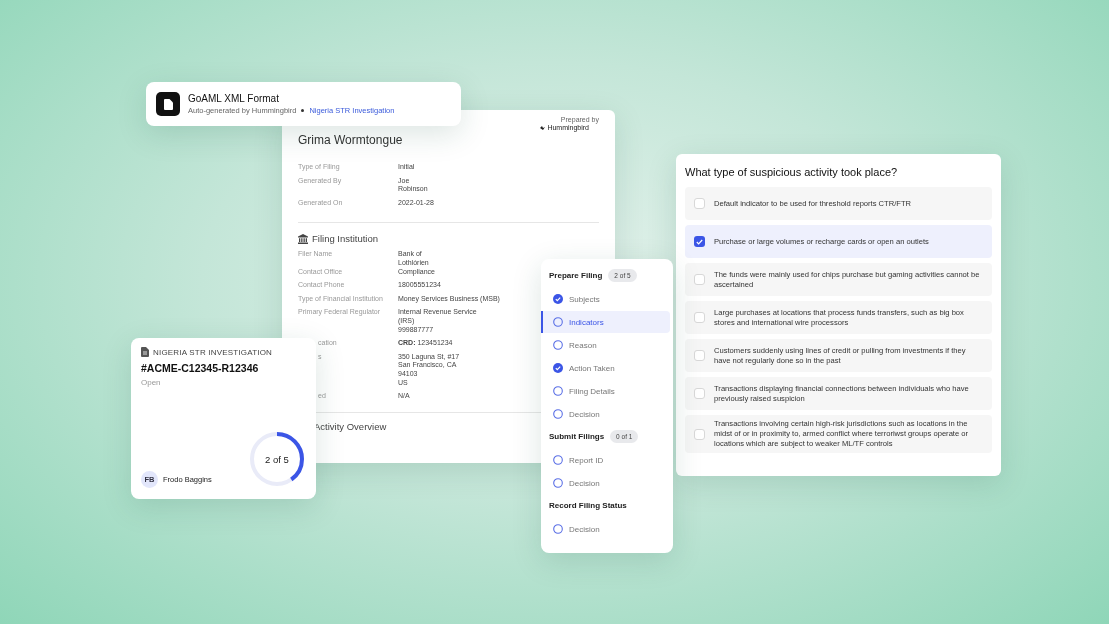 The image size is (1109, 624). I want to click on question-title: What type of suspicious activity took place?, so click(792, 172).